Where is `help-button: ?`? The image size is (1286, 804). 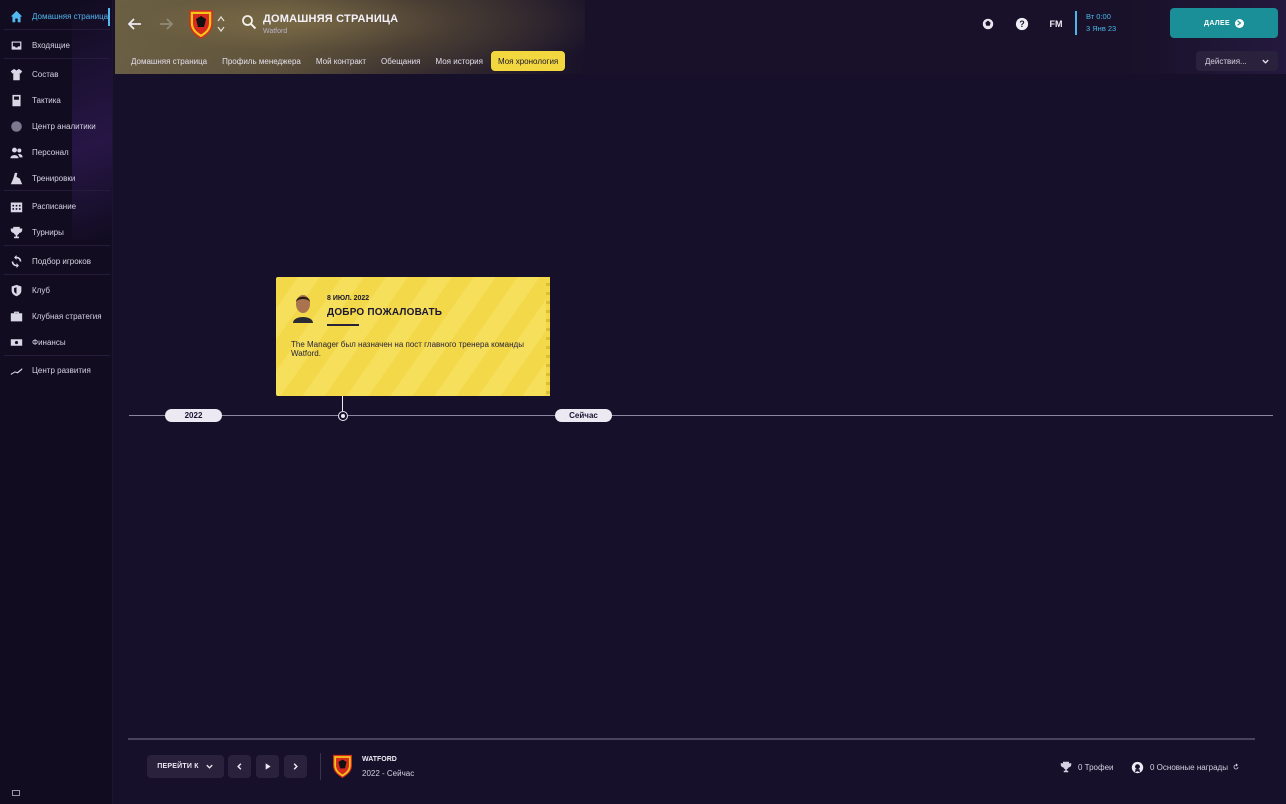
help-button: ? is located at coordinates (1022, 24).